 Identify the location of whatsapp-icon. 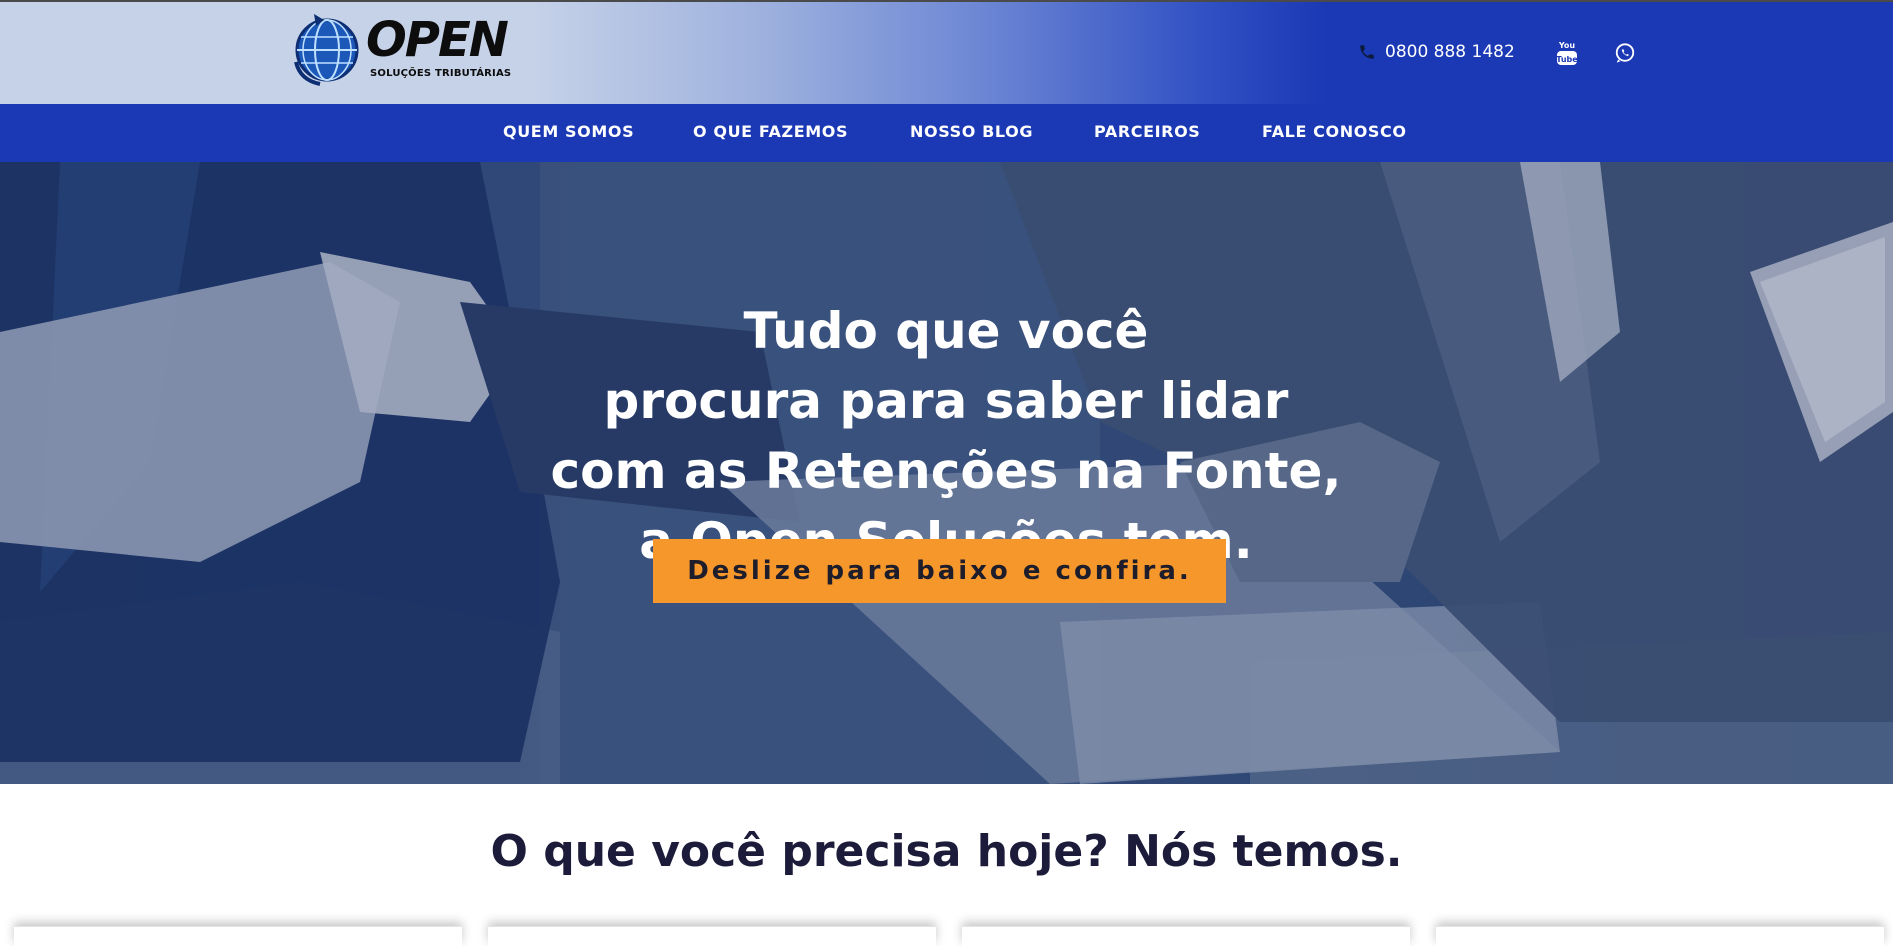
(1625, 53).